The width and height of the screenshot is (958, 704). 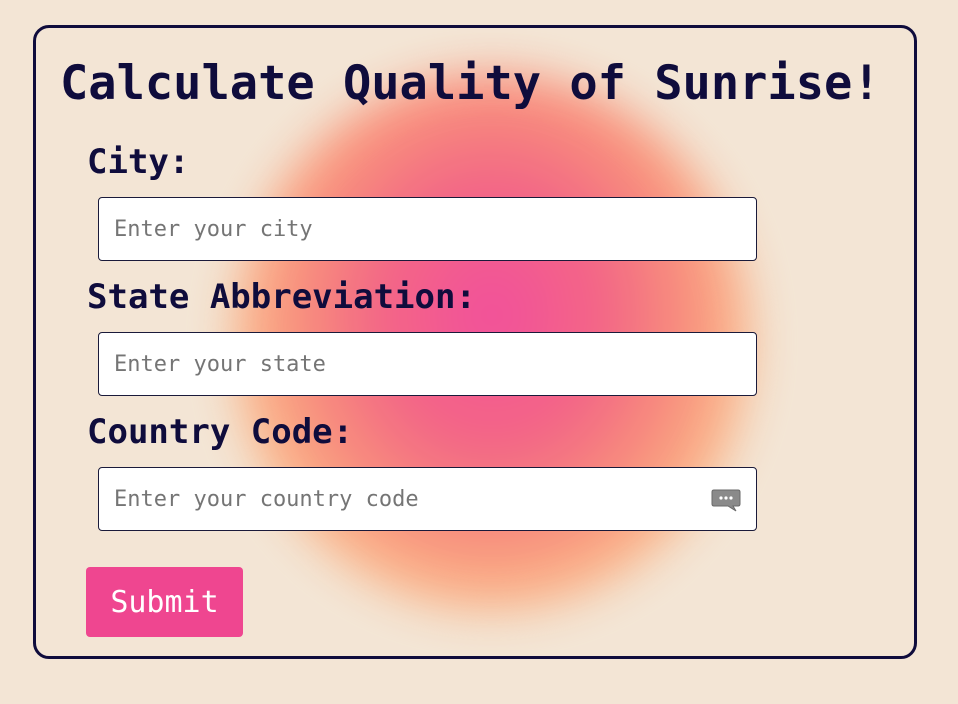 What do you see at coordinates (427, 229) in the screenshot?
I see `city-input` at bounding box center [427, 229].